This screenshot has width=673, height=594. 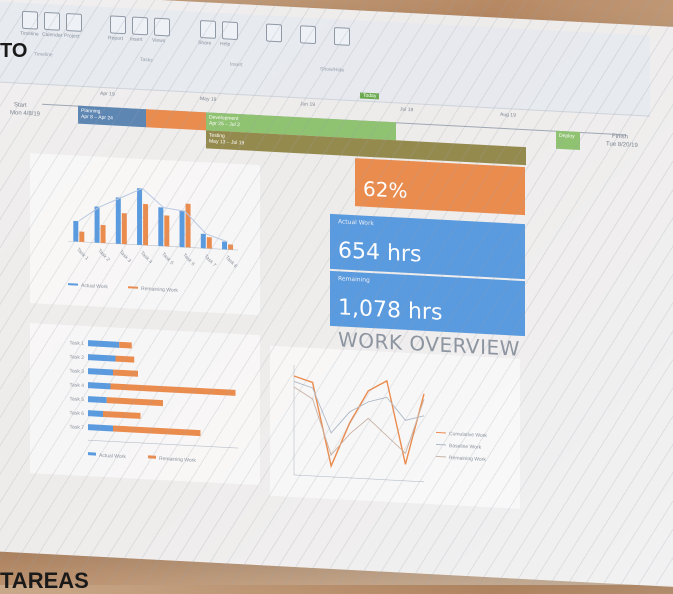 What do you see at coordinates (52, 21) in the screenshot?
I see `calendar-icon` at bounding box center [52, 21].